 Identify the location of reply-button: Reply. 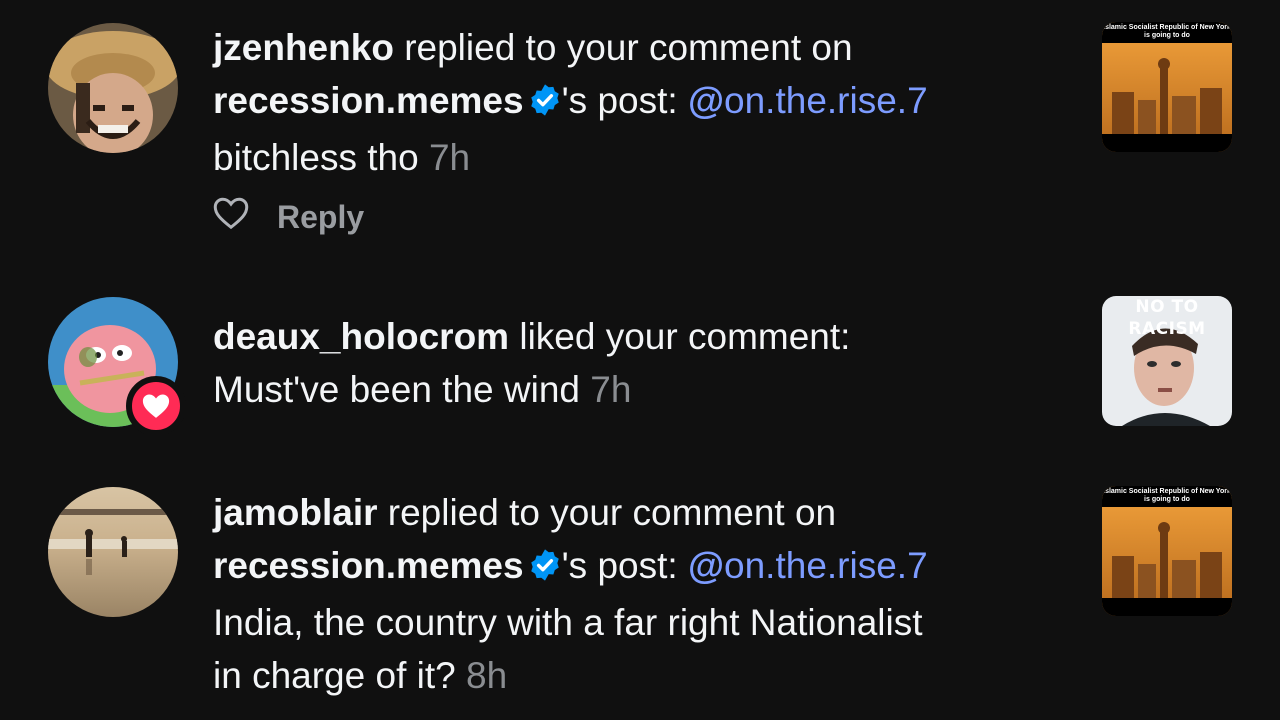
(288, 217).